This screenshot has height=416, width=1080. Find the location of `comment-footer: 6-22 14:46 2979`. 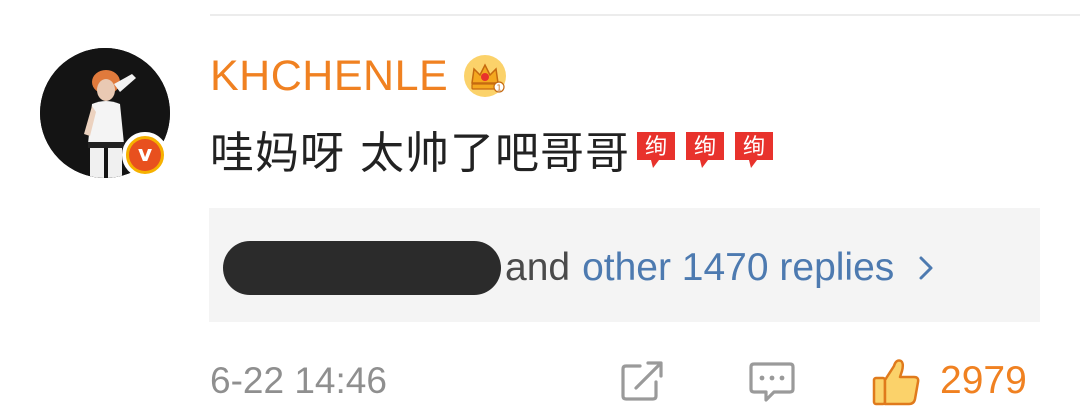

comment-footer: 6-22 14:46 2979 is located at coordinates (630, 381).